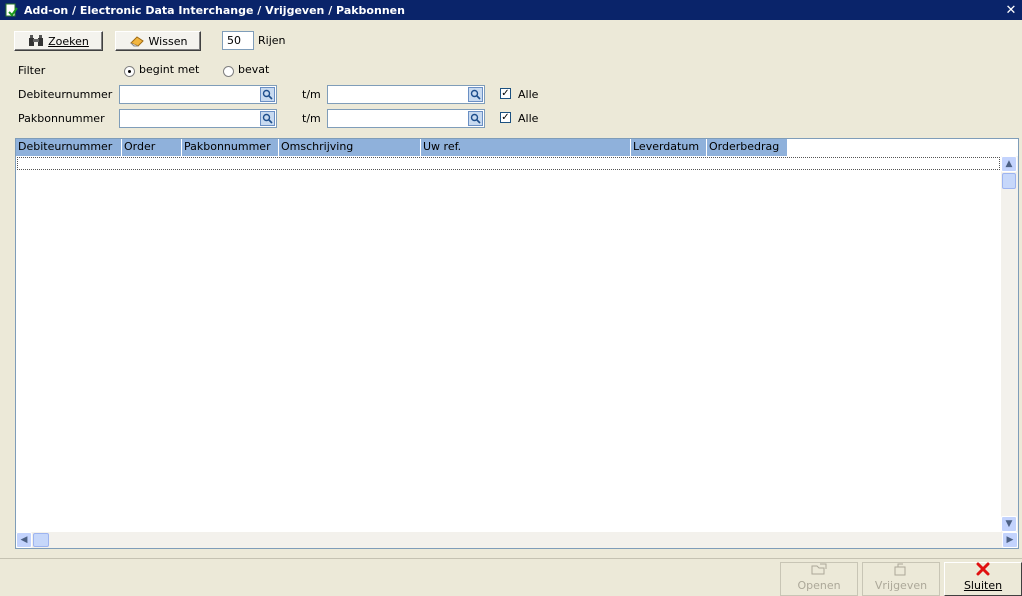 Image resolution: width=1022 pixels, height=596 pixels. What do you see at coordinates (168, 41) in the screenshot?
I see `clear-button-label: Wissen` at bounding box center [168, 41].